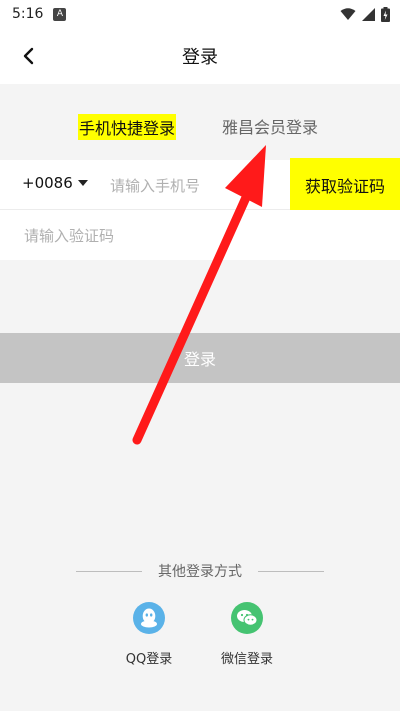 This screenshot has height=711, width=400. I want to click on qq-icon, so click(149, 618).